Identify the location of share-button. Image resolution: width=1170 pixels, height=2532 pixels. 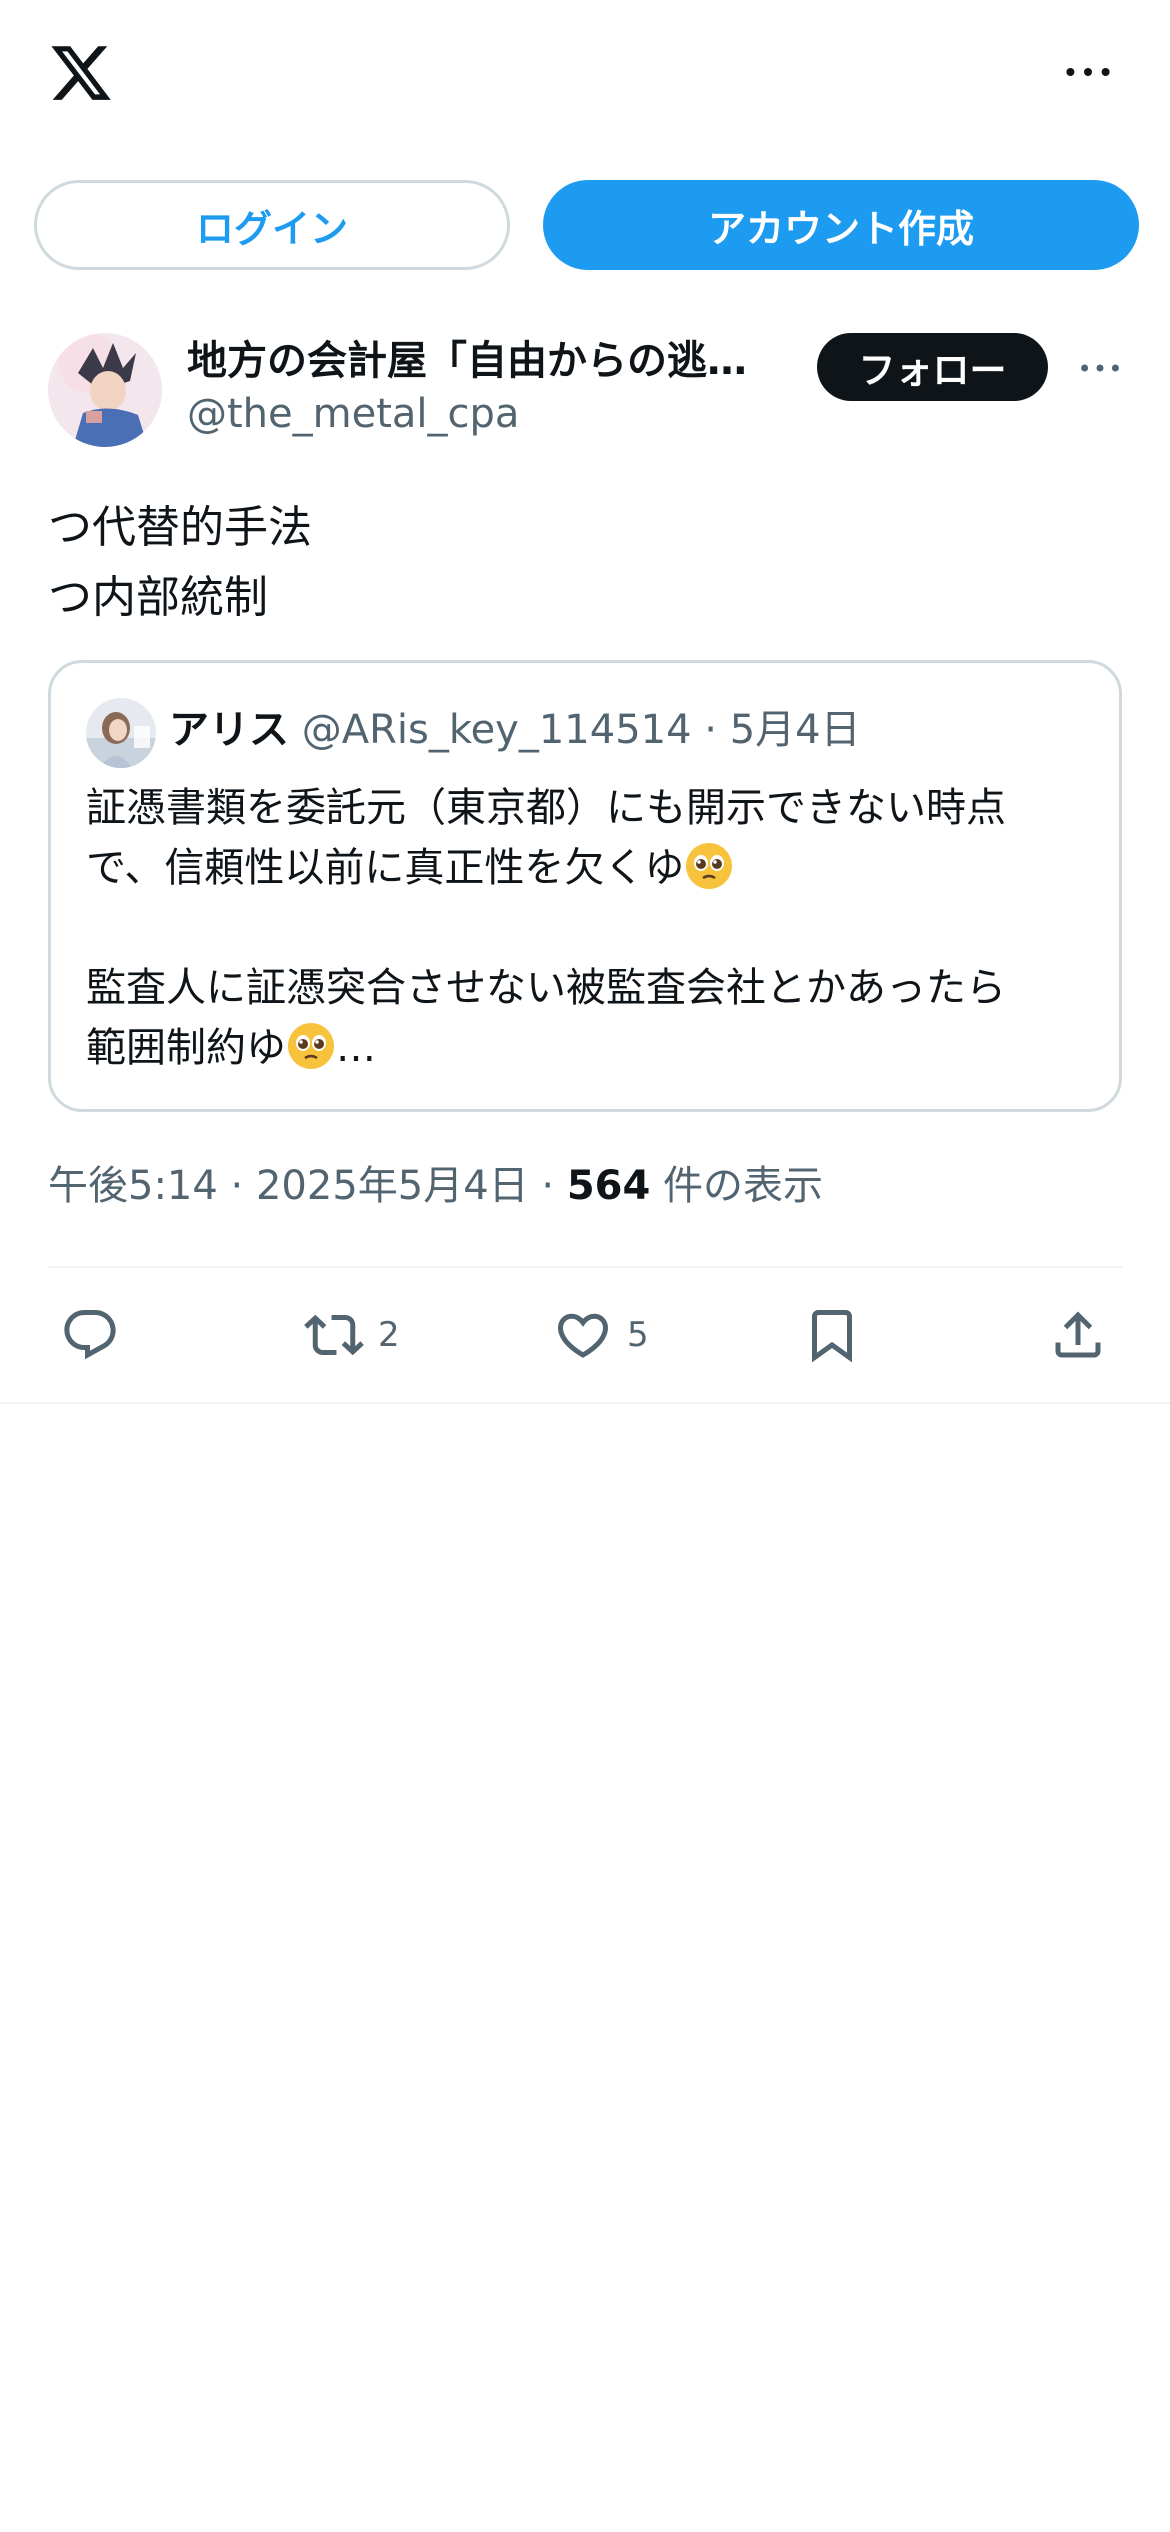
(1078, 1335).